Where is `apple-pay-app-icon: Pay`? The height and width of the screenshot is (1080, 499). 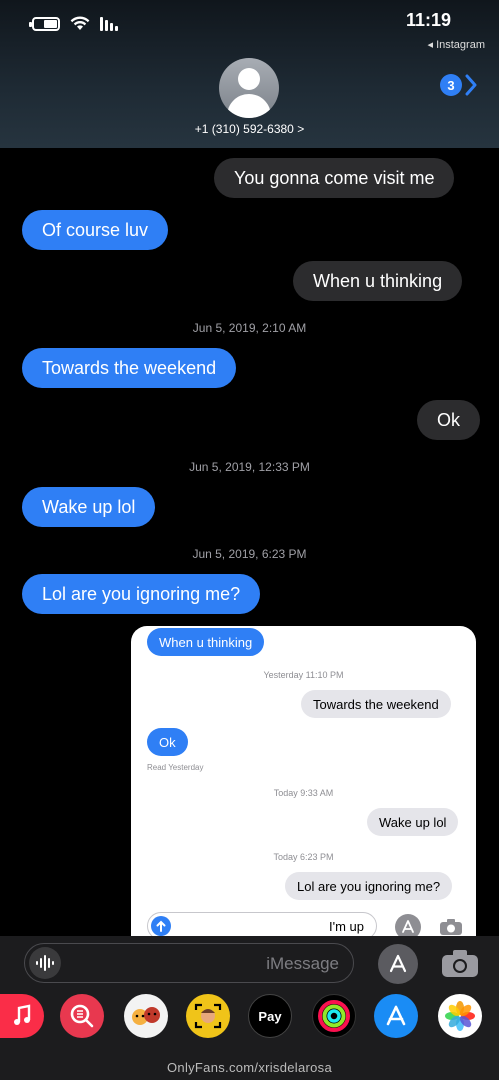 apple-pay-app-icon: Pay is located at coordinates (270, 1016).